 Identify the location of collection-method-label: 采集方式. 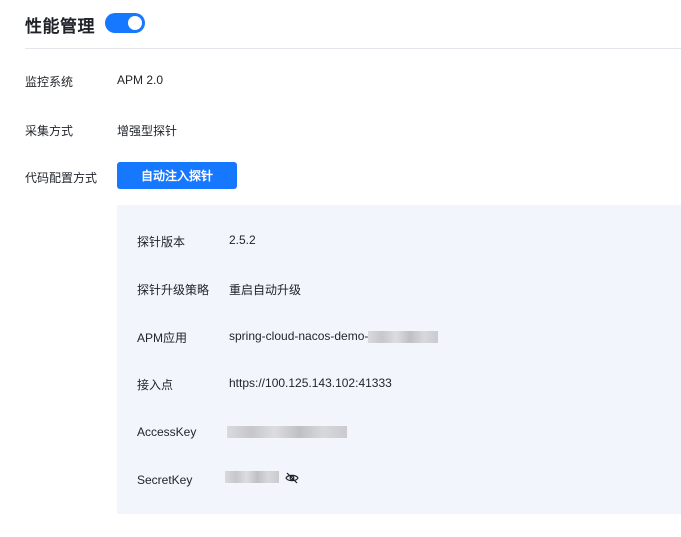
(49, 131).